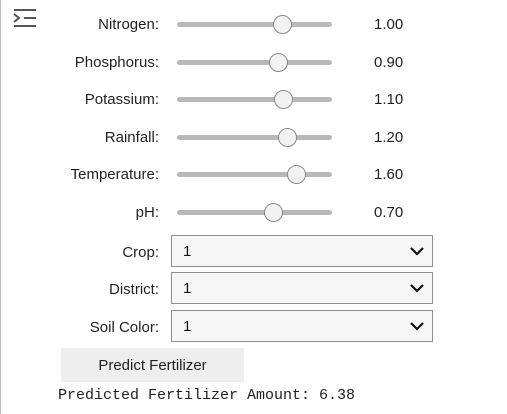 The width and height of the screenshot is (507, 414). I want to click on slider-label: pH:, so click(147, 212).